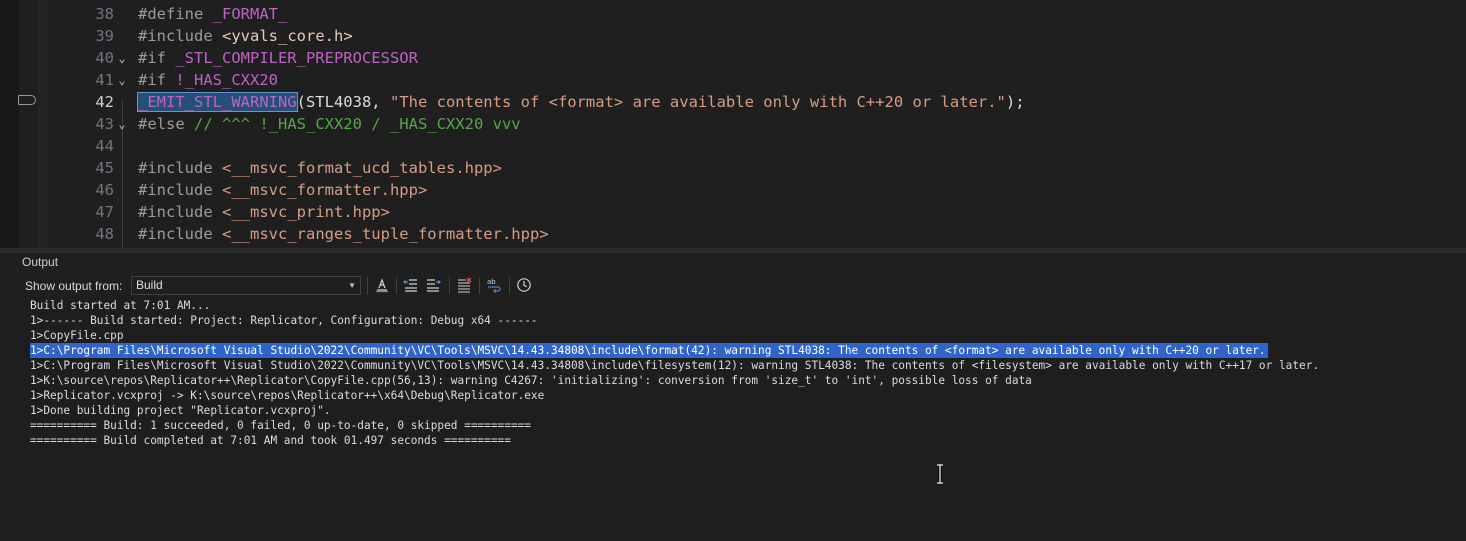 The width and height of the screenshot is (1466, 541). I want to click on code-line: 44, so click(733, 146).